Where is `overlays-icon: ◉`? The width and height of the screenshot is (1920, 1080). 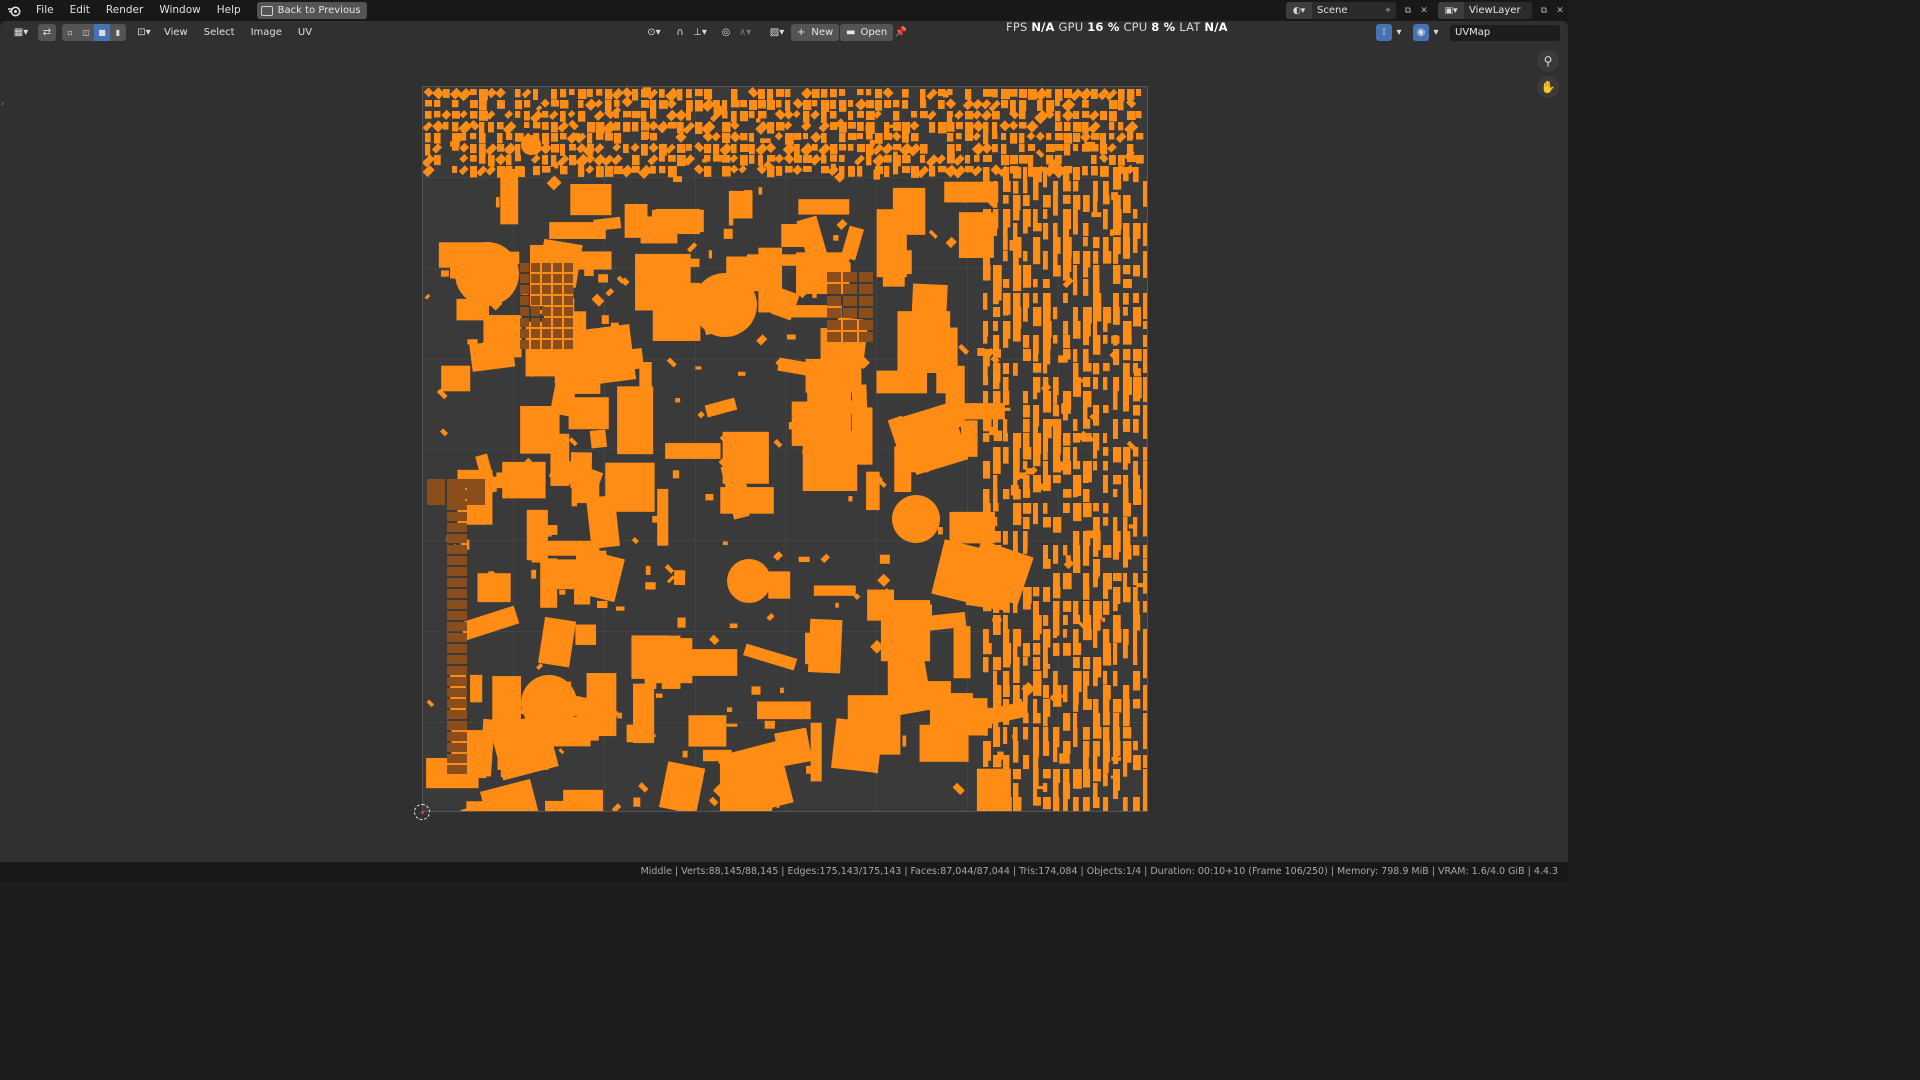
overlays-icon: ◉ is located at coordinates (1421, 32).